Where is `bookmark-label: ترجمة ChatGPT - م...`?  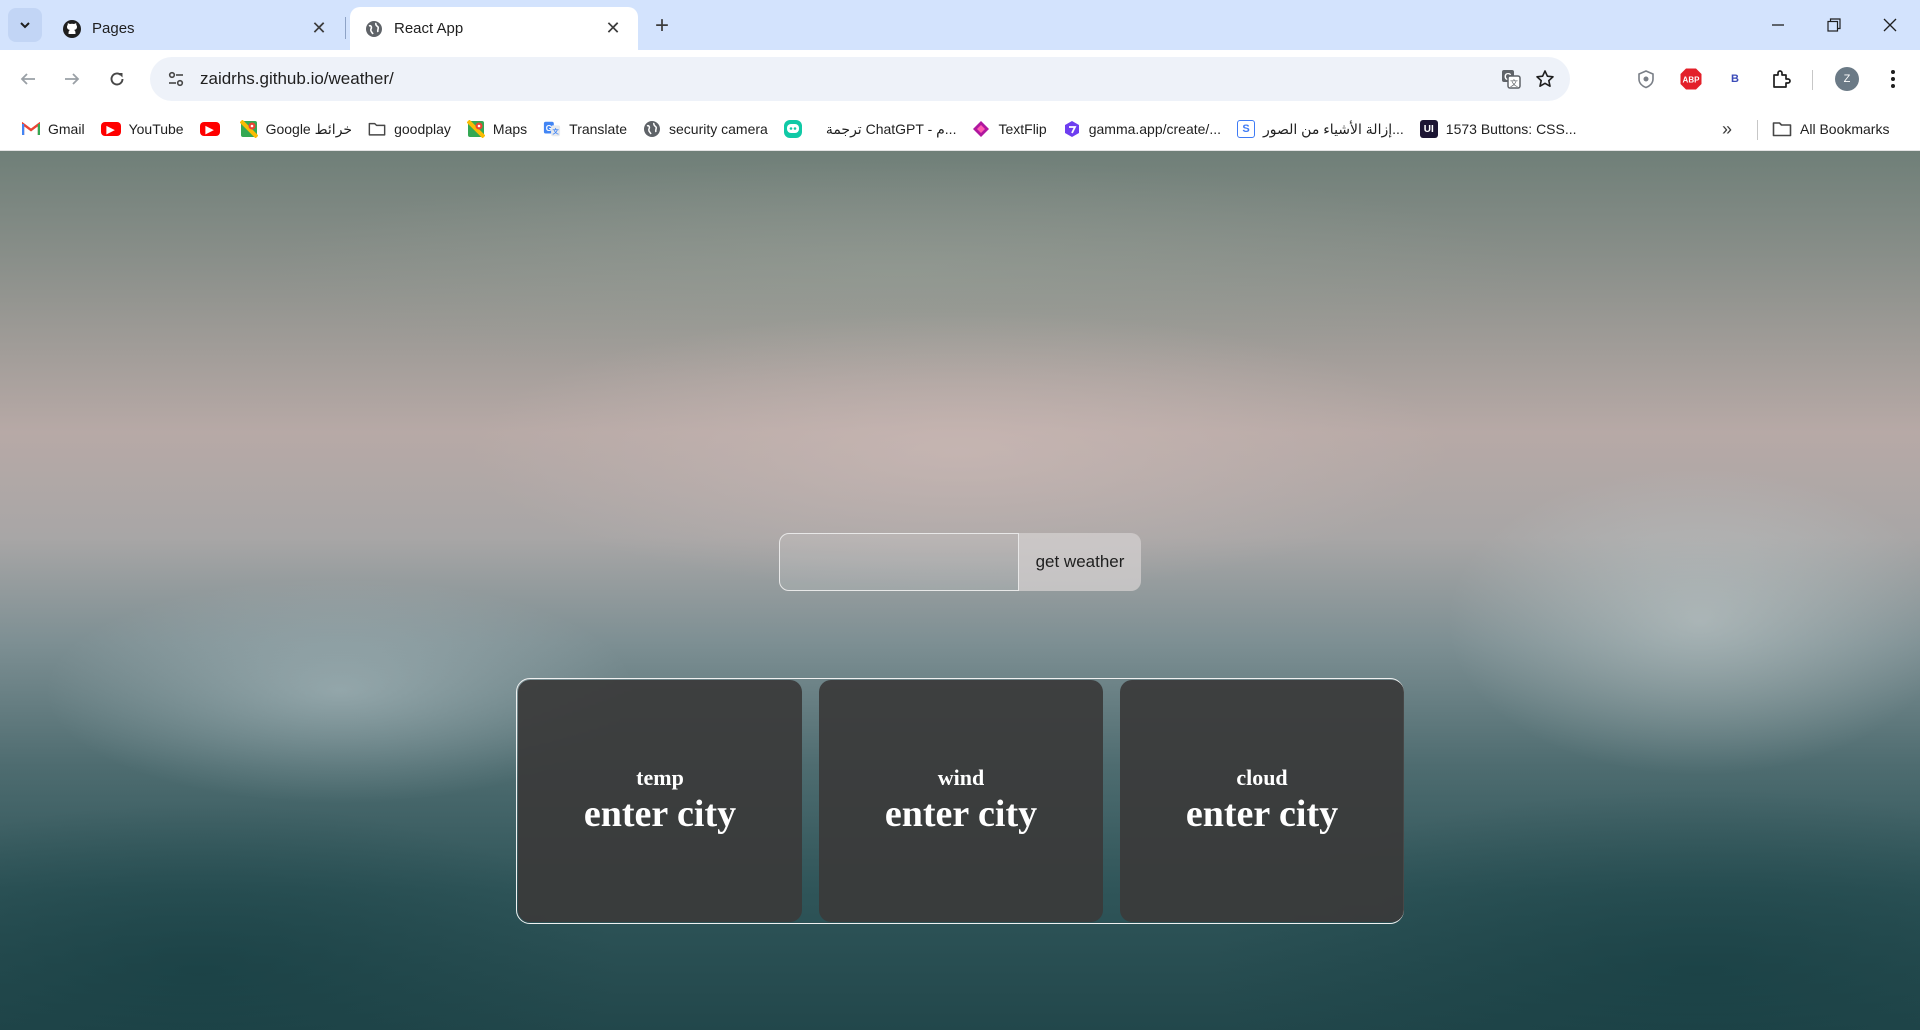
bookmark-label: ترجمة ChatGPT - م... is located at coordinates (891, 128).